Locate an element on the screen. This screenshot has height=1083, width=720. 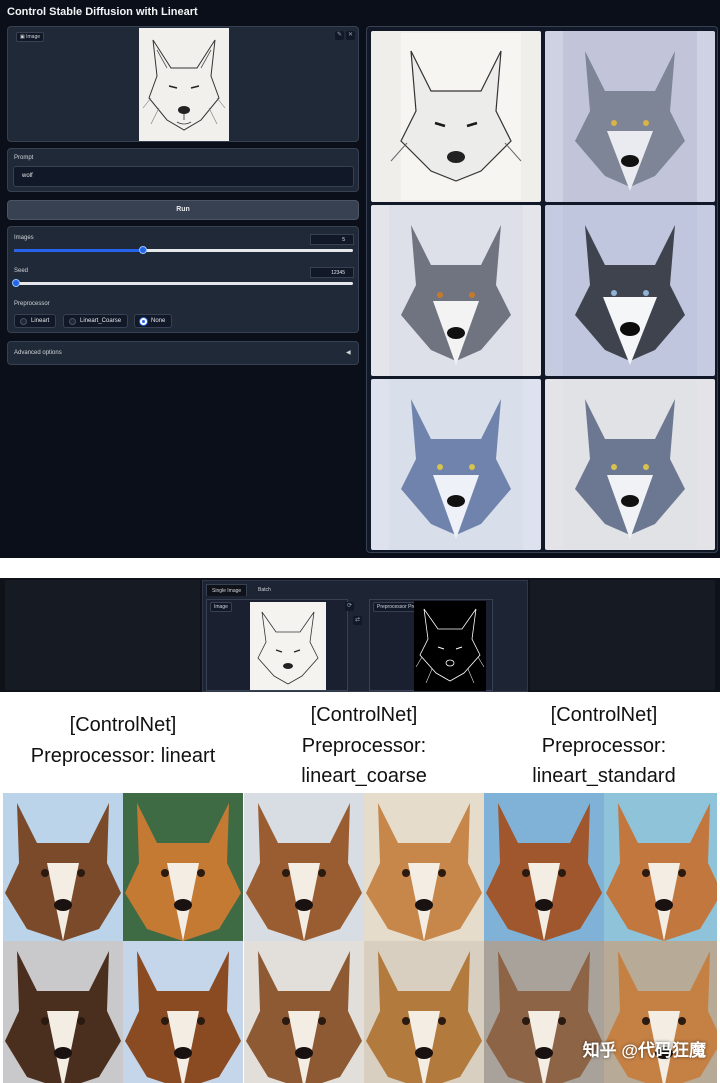
webui-image-label: Image is located at coordinates (221, 607).